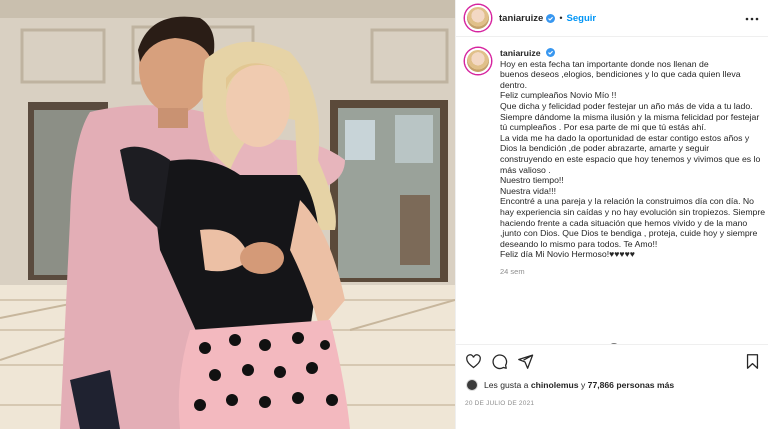  What do you see at coordinates (521, 18) in the screenshot?
I see `author-username: taniaruize` at bounding box center [521, 18].